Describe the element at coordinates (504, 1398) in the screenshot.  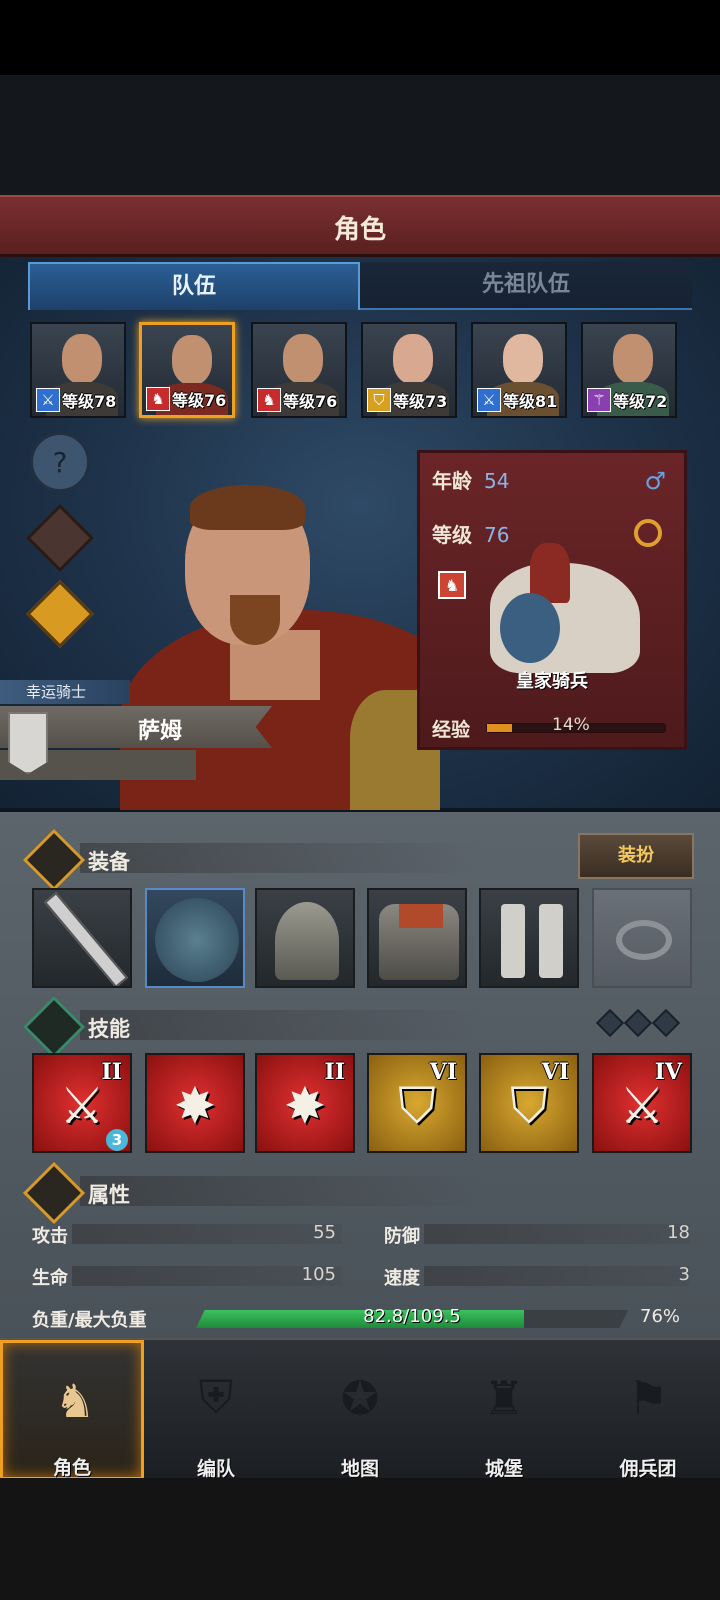
I see `castle-icon: ♜` at that location.